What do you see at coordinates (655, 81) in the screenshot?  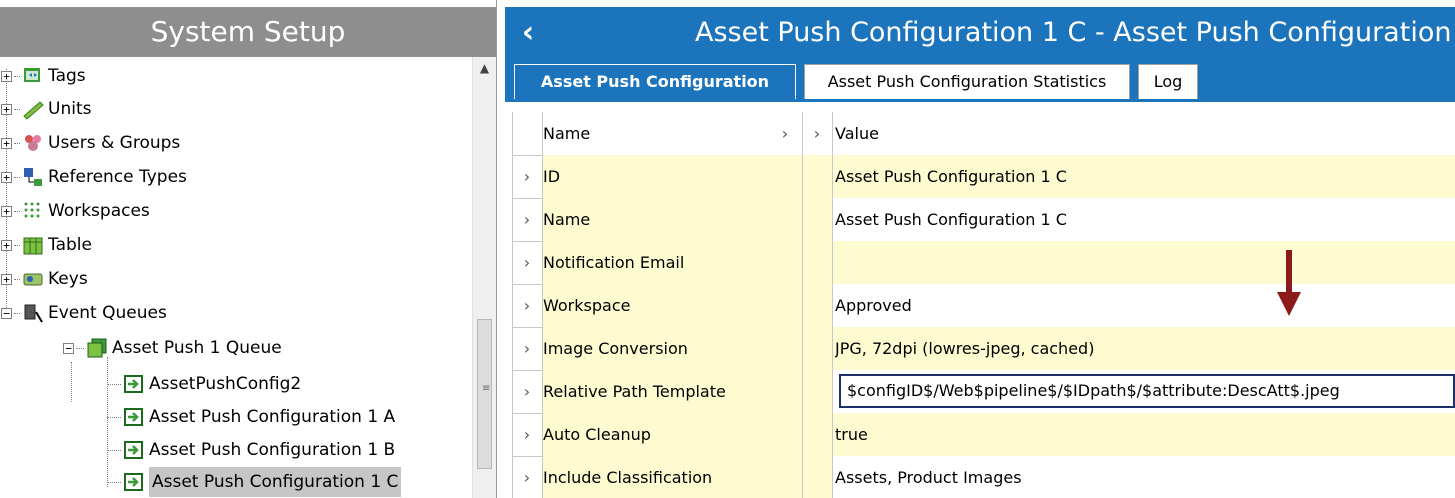 I see `tab-asset-push-configuration: Asset Push Configuration` at bounding box center [655, 81].